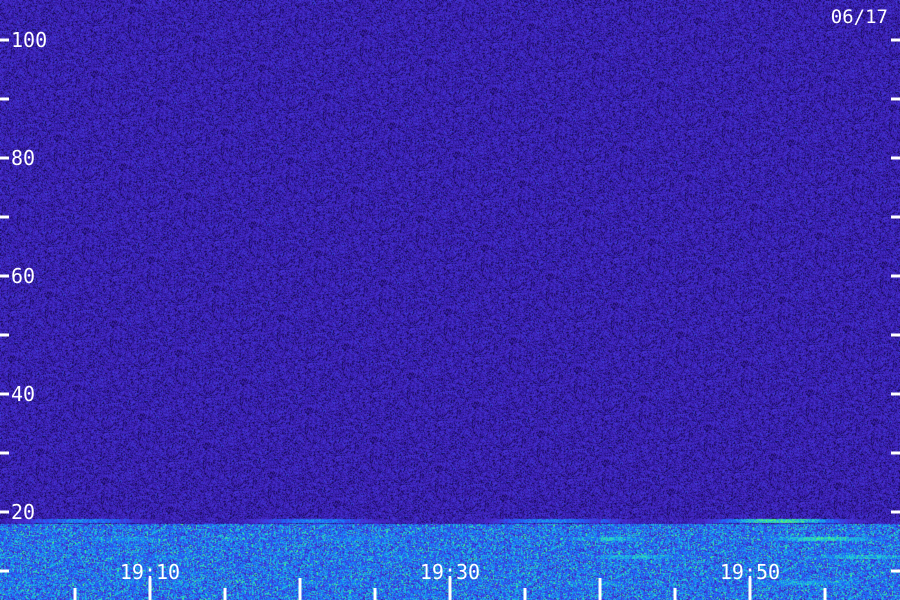 The height and width of the screenshot is (600, 900). Describe the element at coordinates (859, 17) in the screenshot. I see `date-label: 06/17` at that location.